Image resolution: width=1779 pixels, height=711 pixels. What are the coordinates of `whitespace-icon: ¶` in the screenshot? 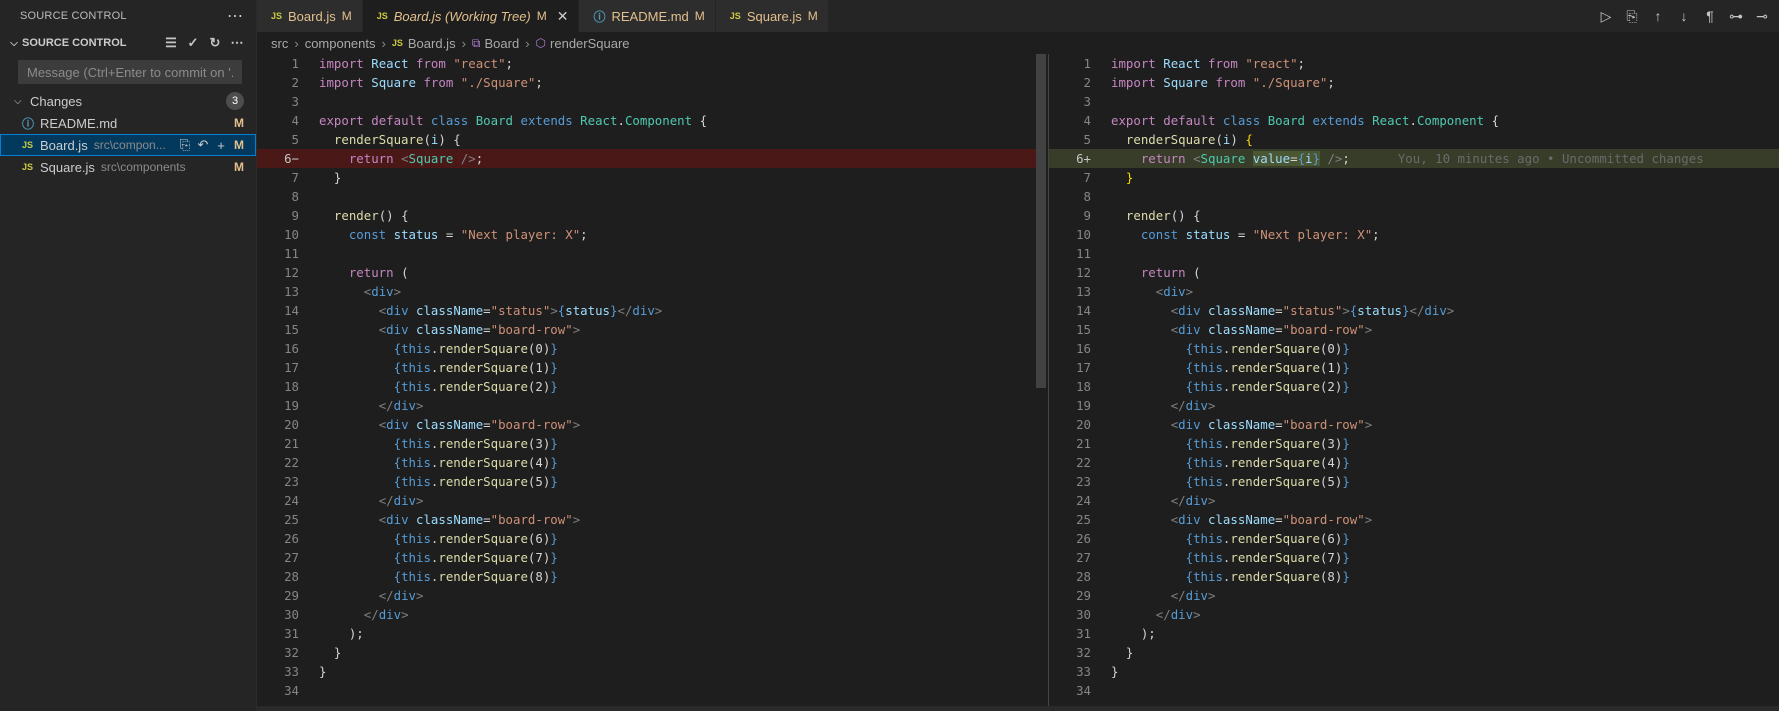 It's located at (1710, 16).